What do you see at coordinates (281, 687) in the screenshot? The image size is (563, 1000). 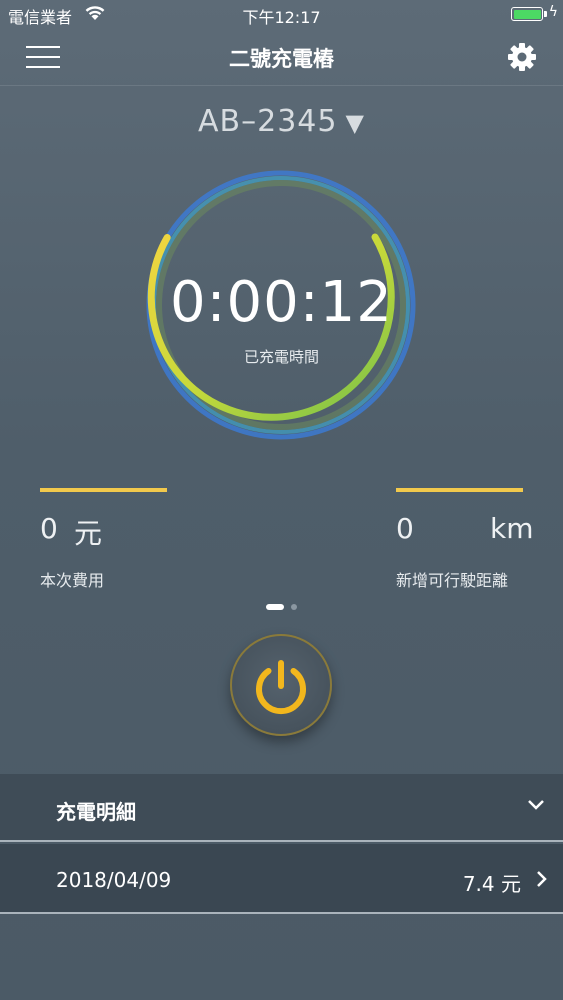 I see `power-icon` at bounding box center [281, 687].